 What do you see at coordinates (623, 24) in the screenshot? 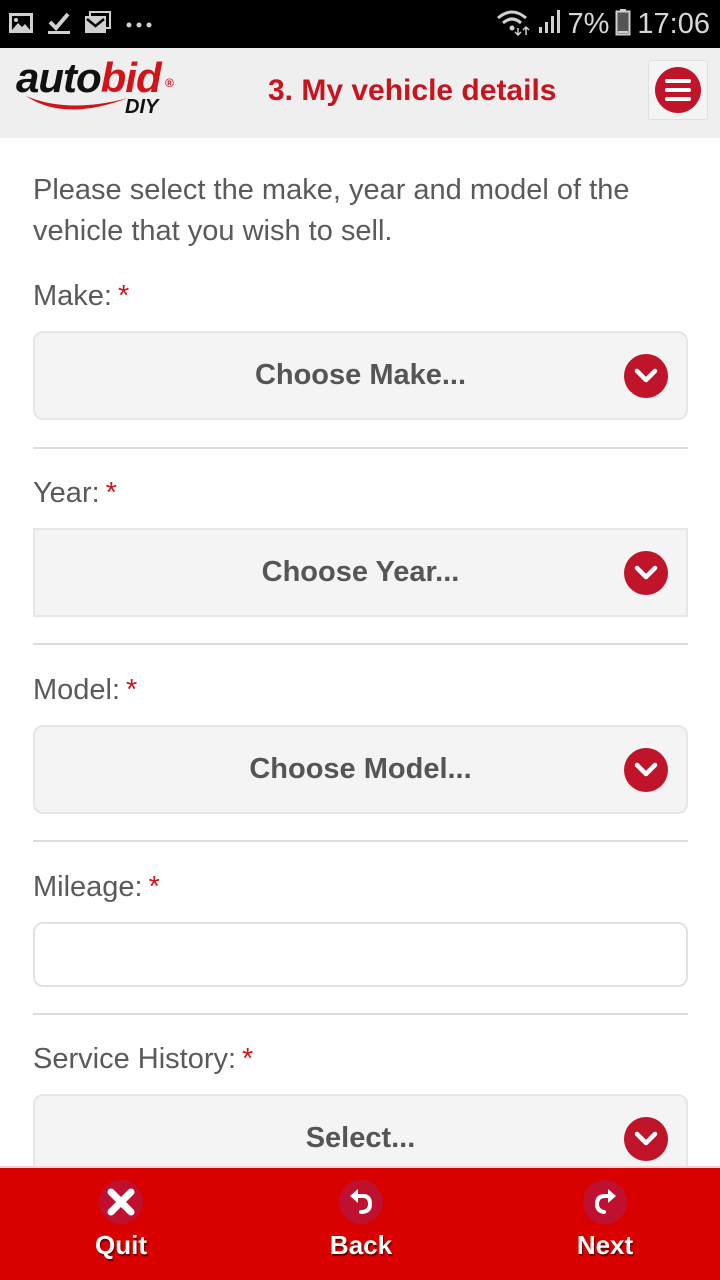
I see `battery-icon` at bounding box center [623, 24].